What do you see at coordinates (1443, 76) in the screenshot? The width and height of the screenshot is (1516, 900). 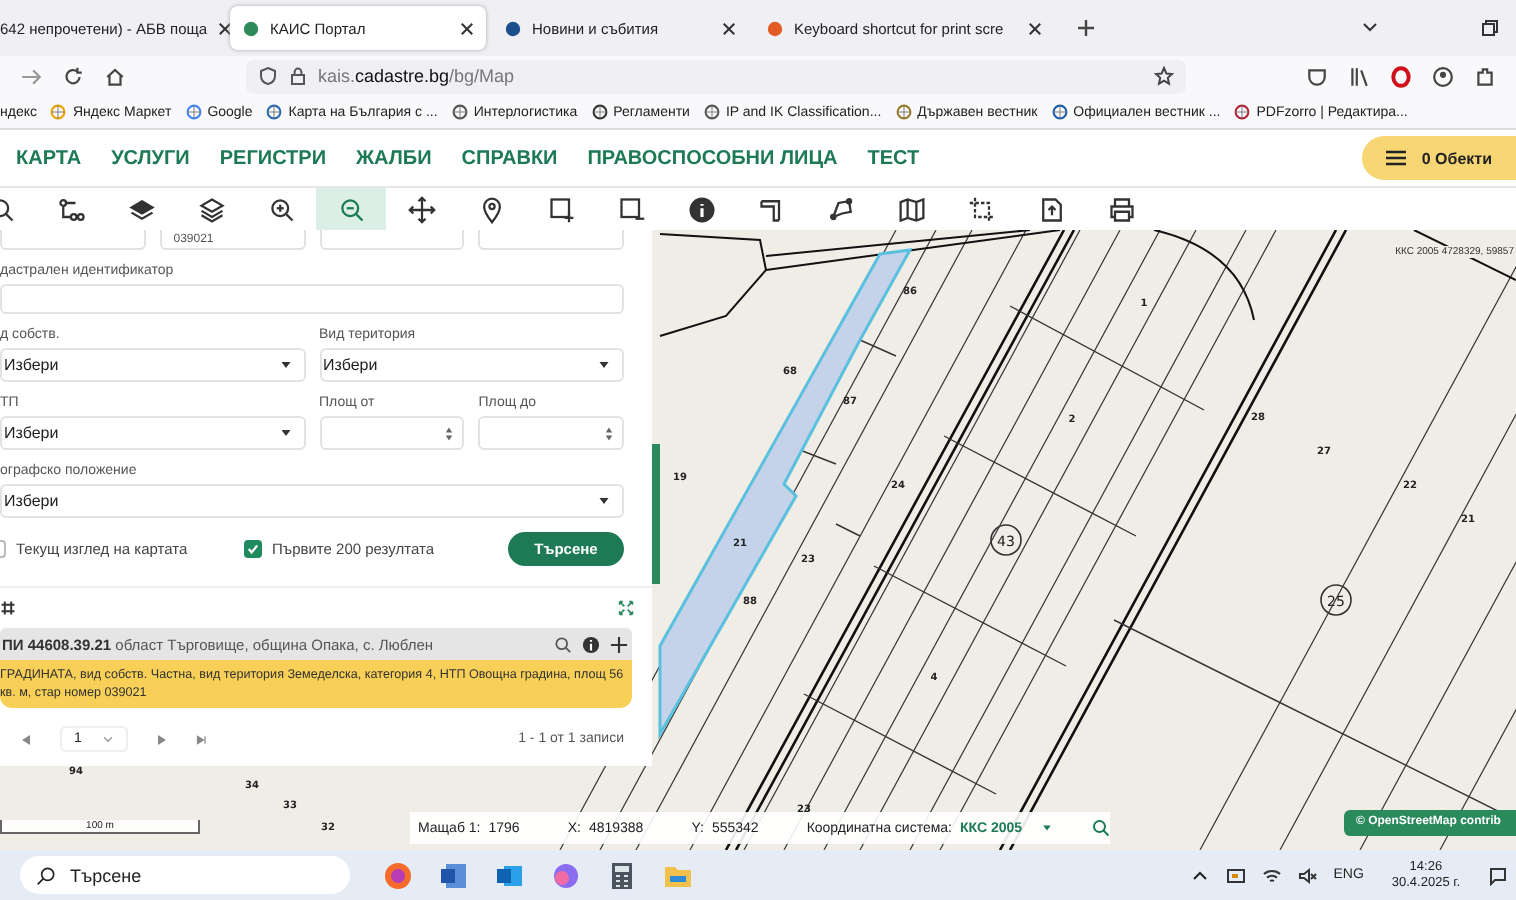 I see `account-icon` at bounding box center [1443, 76].